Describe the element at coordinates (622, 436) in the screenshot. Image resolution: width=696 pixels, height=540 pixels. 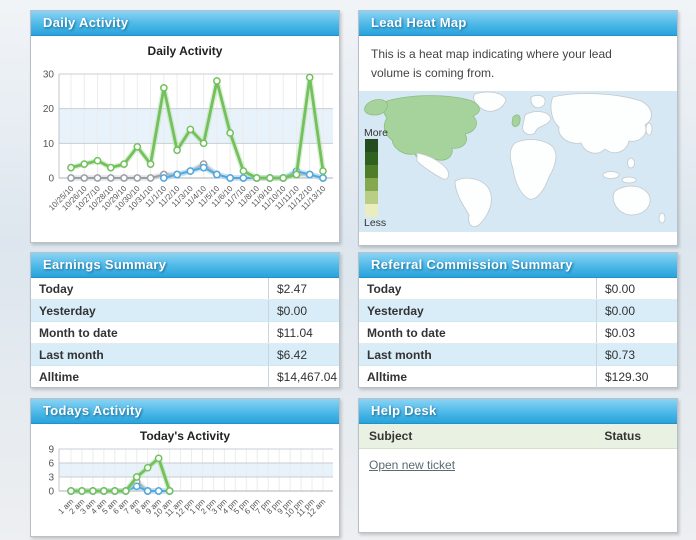
I see `status-column-header: Status` at that location.